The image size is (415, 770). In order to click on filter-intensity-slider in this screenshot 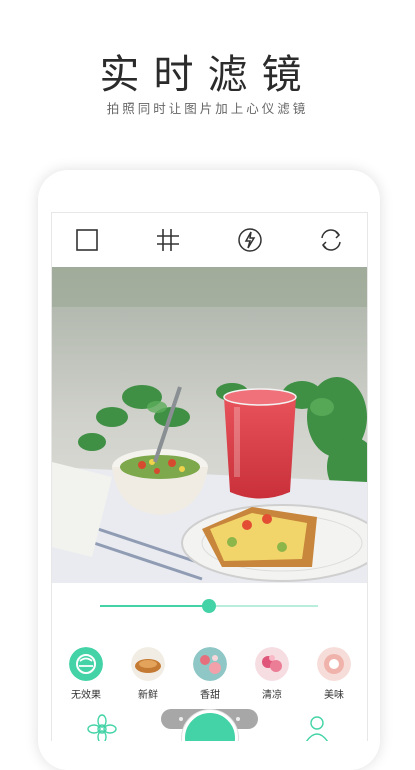, I will do `click(209, 606)`.